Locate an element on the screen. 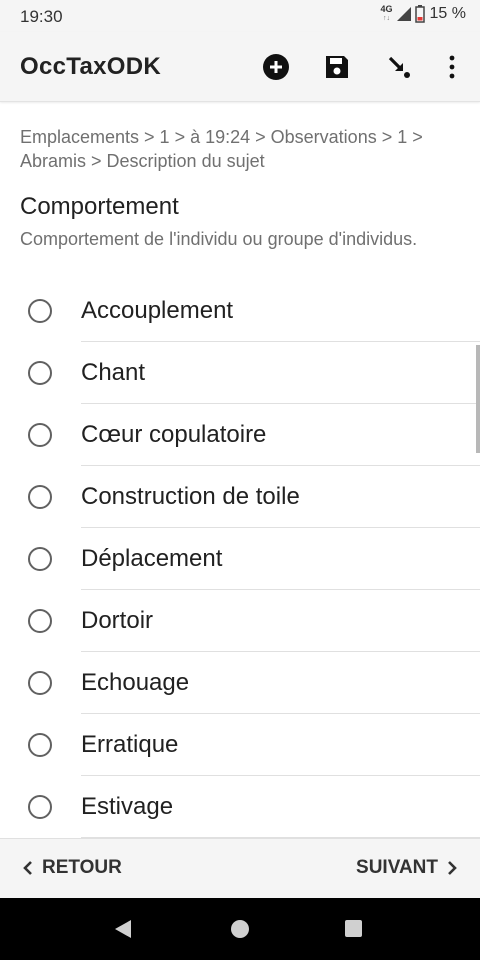  back-button: RETOUR is located at coordinates (72, 868).